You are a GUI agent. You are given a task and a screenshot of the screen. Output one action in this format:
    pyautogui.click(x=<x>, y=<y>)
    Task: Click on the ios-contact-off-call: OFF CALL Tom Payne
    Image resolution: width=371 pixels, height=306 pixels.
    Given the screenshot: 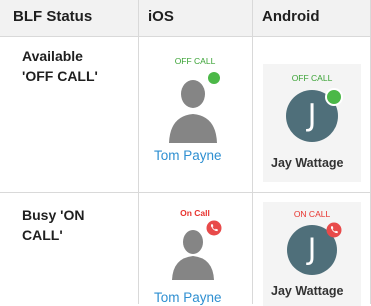 What is the action you would take?
    pyautogui.click(x=195, y=110)
    